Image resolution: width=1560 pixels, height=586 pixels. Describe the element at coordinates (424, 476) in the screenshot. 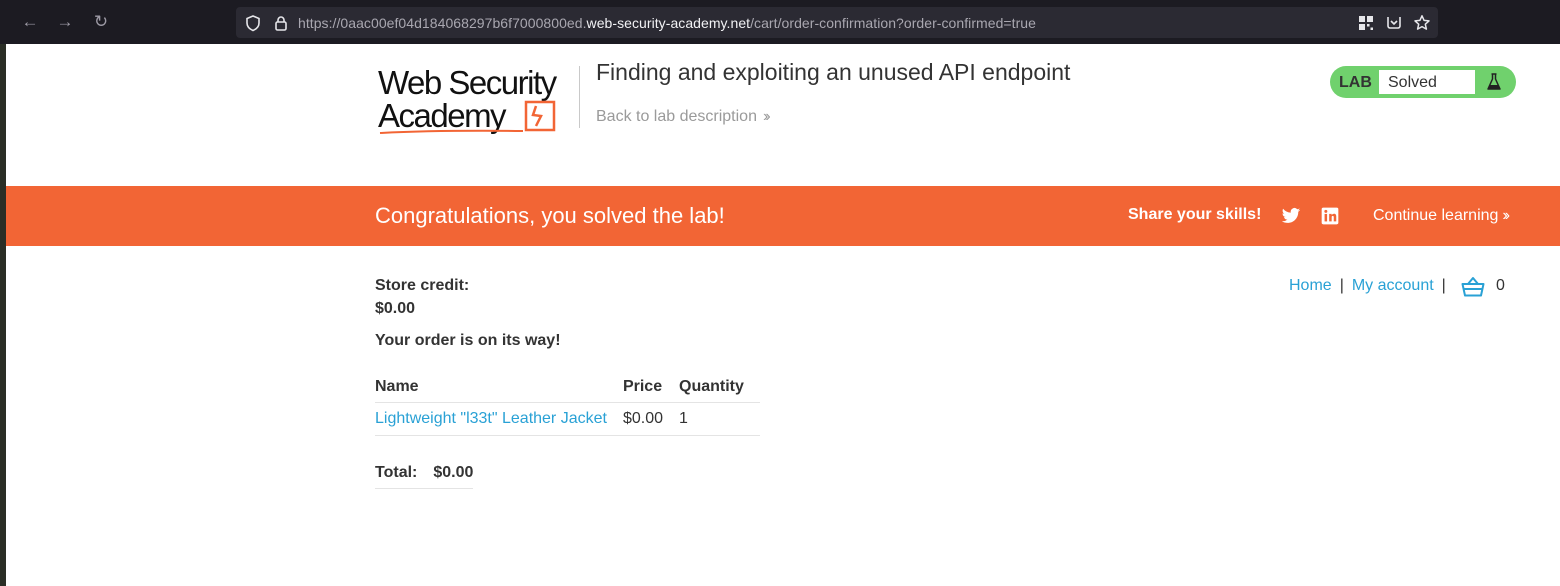

I see `order-total: Total: $0.00` at that location.